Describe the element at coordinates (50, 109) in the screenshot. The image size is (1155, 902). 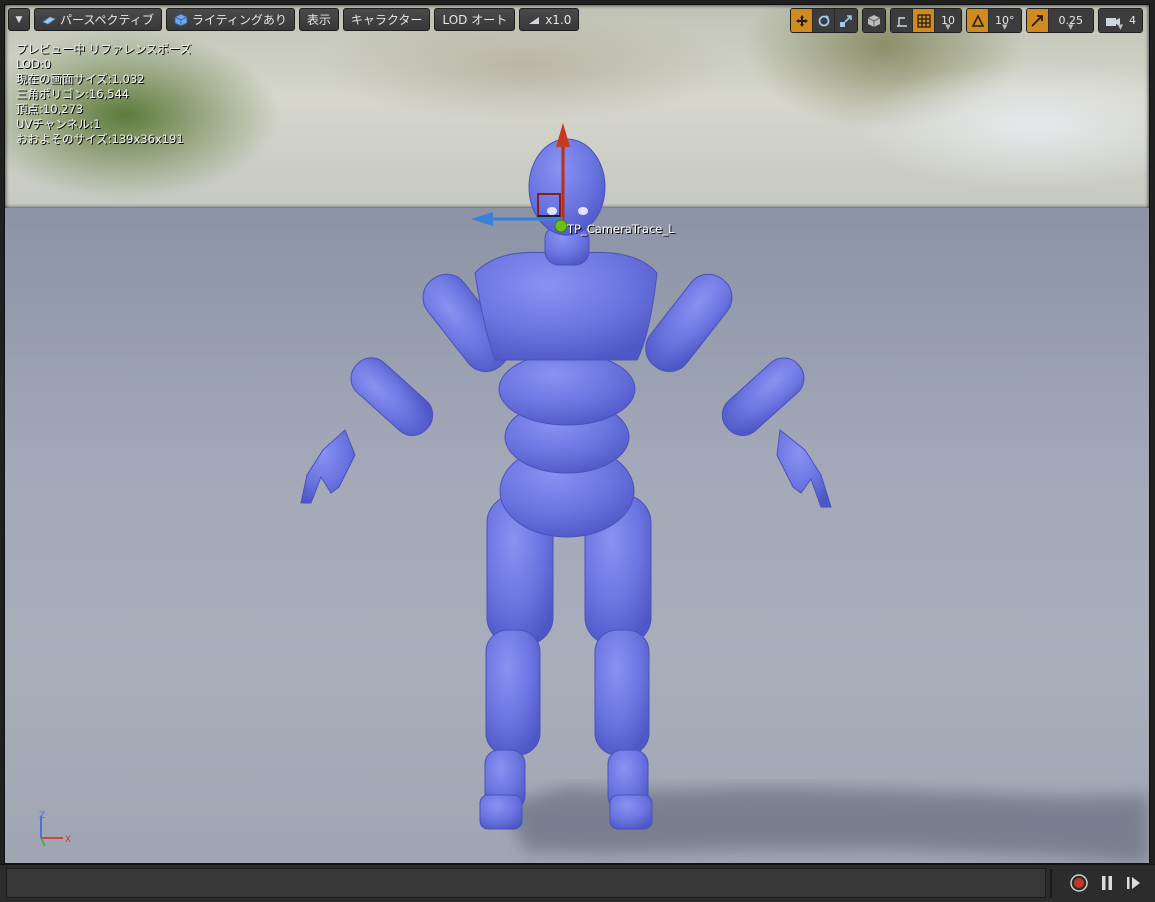
I see `stat-vertices: 頂点:10,273` at that location.